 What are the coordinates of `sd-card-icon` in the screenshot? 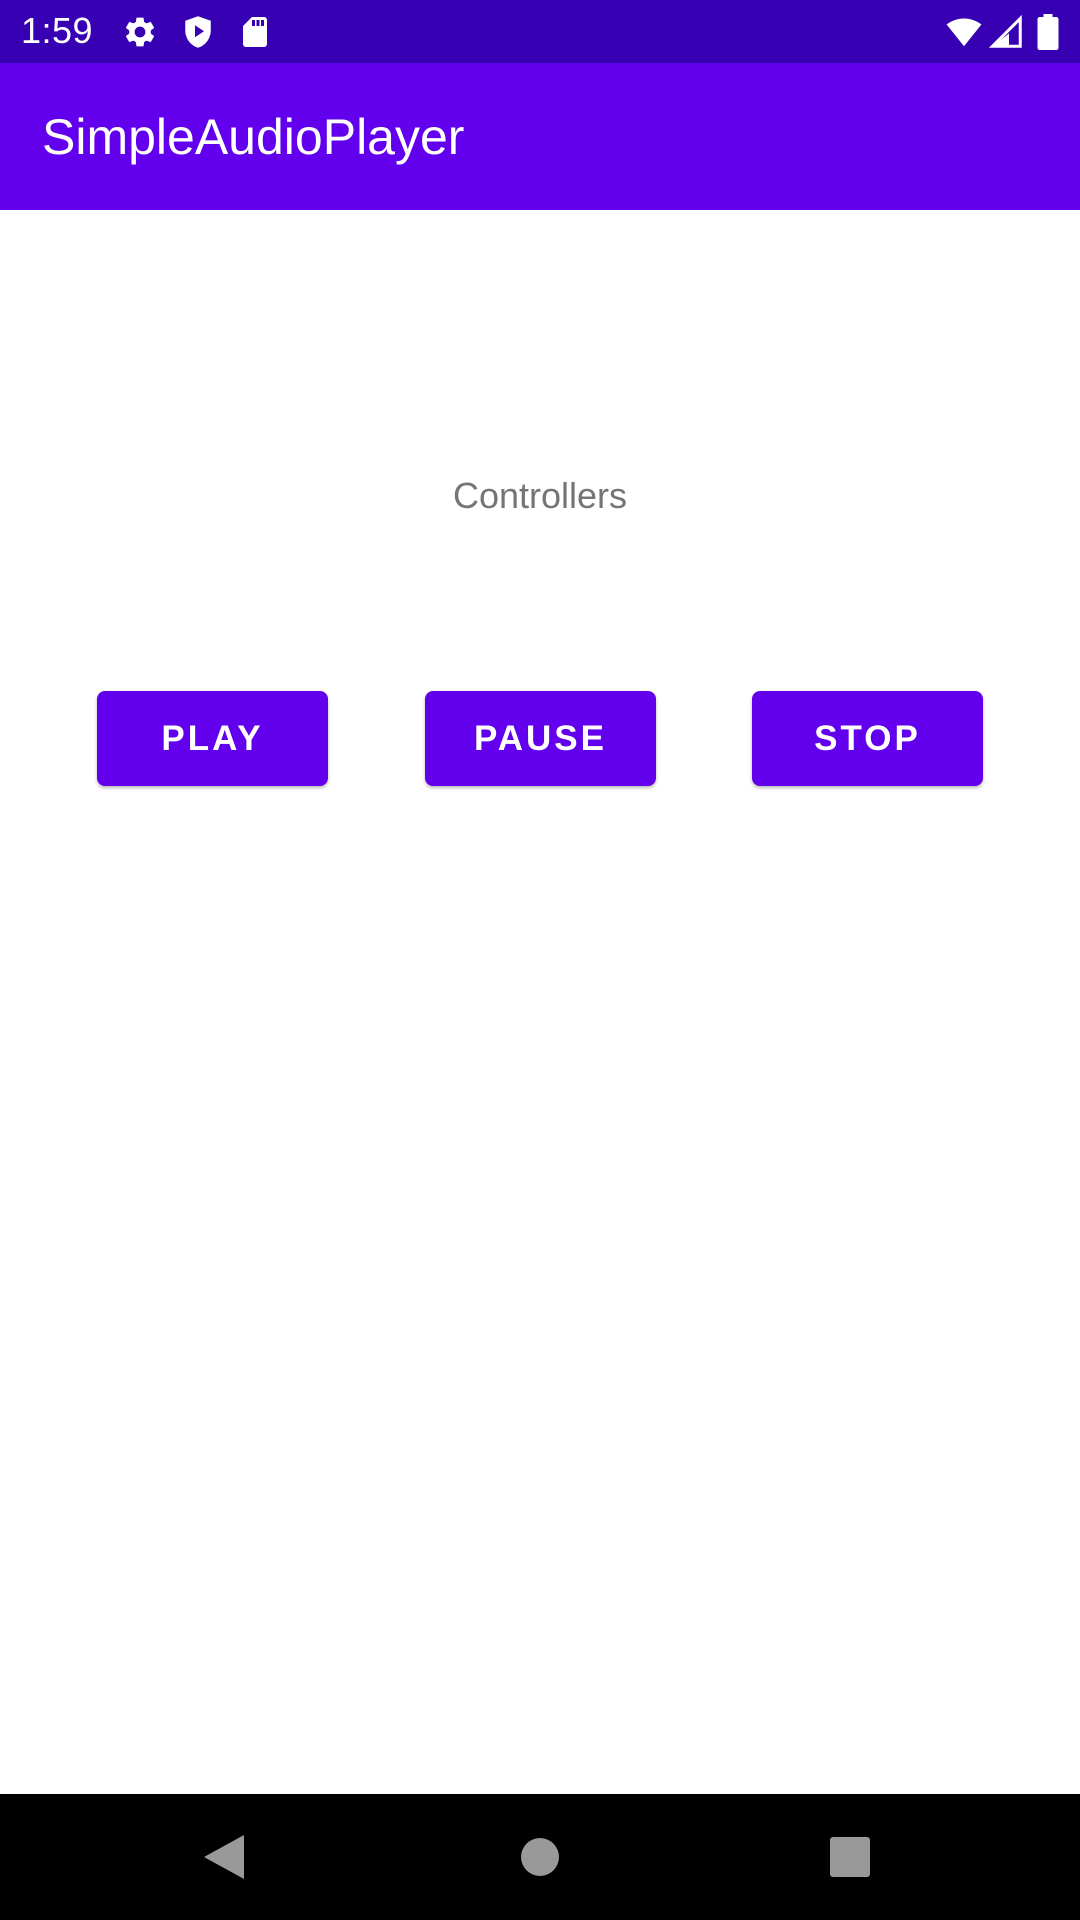 It's located at (255, 32).